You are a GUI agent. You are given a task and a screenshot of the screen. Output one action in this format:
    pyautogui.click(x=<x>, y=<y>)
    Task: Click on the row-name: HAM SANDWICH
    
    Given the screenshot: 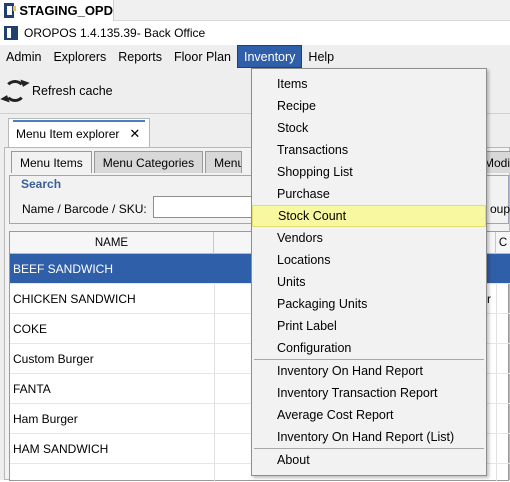 What is the action you would take?
    pyautogui.click(x=61, y=449)
    